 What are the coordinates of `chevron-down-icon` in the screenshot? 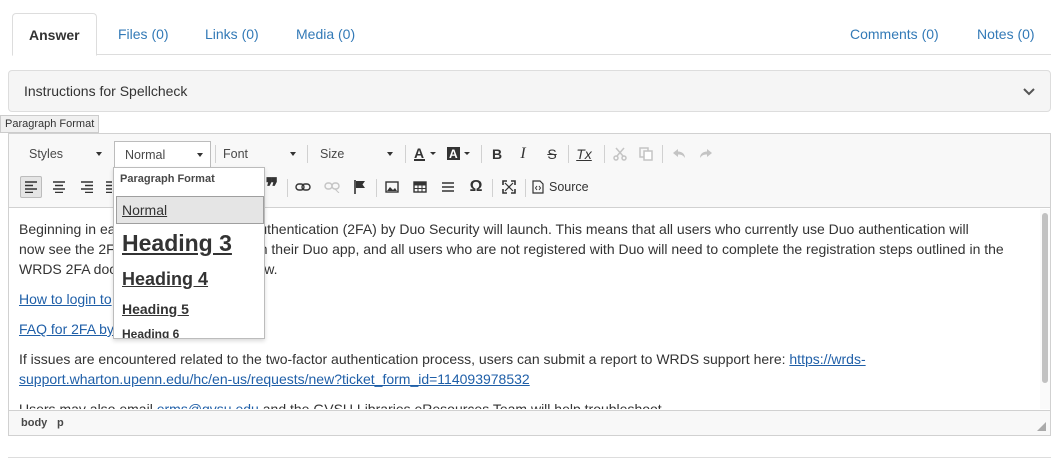 It's located at (1029, 91).